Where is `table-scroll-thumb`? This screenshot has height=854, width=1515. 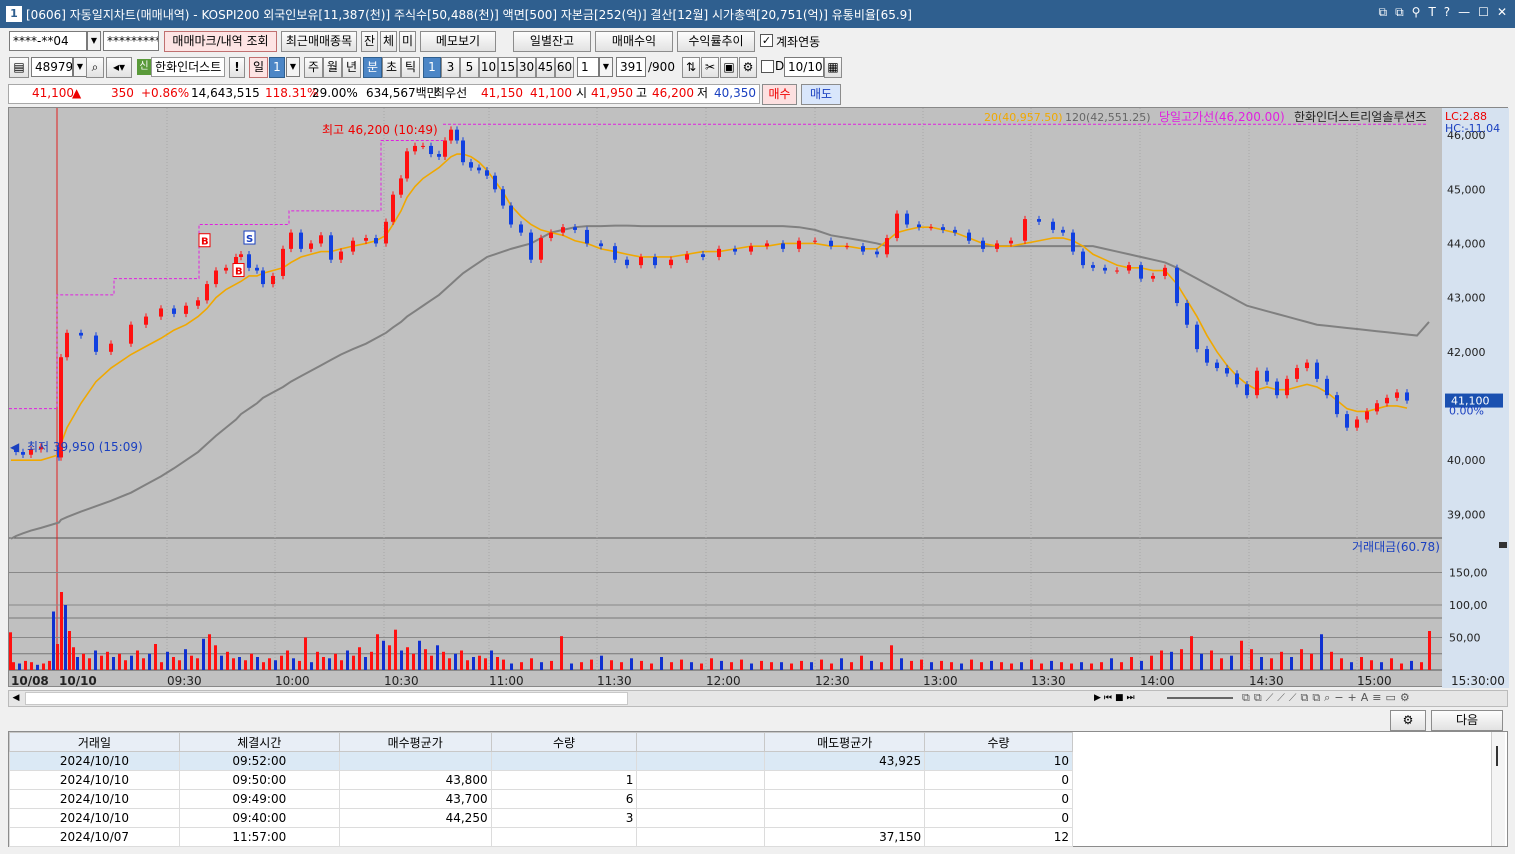
table-scroll-thumb is located at coordinates (1497, 756).